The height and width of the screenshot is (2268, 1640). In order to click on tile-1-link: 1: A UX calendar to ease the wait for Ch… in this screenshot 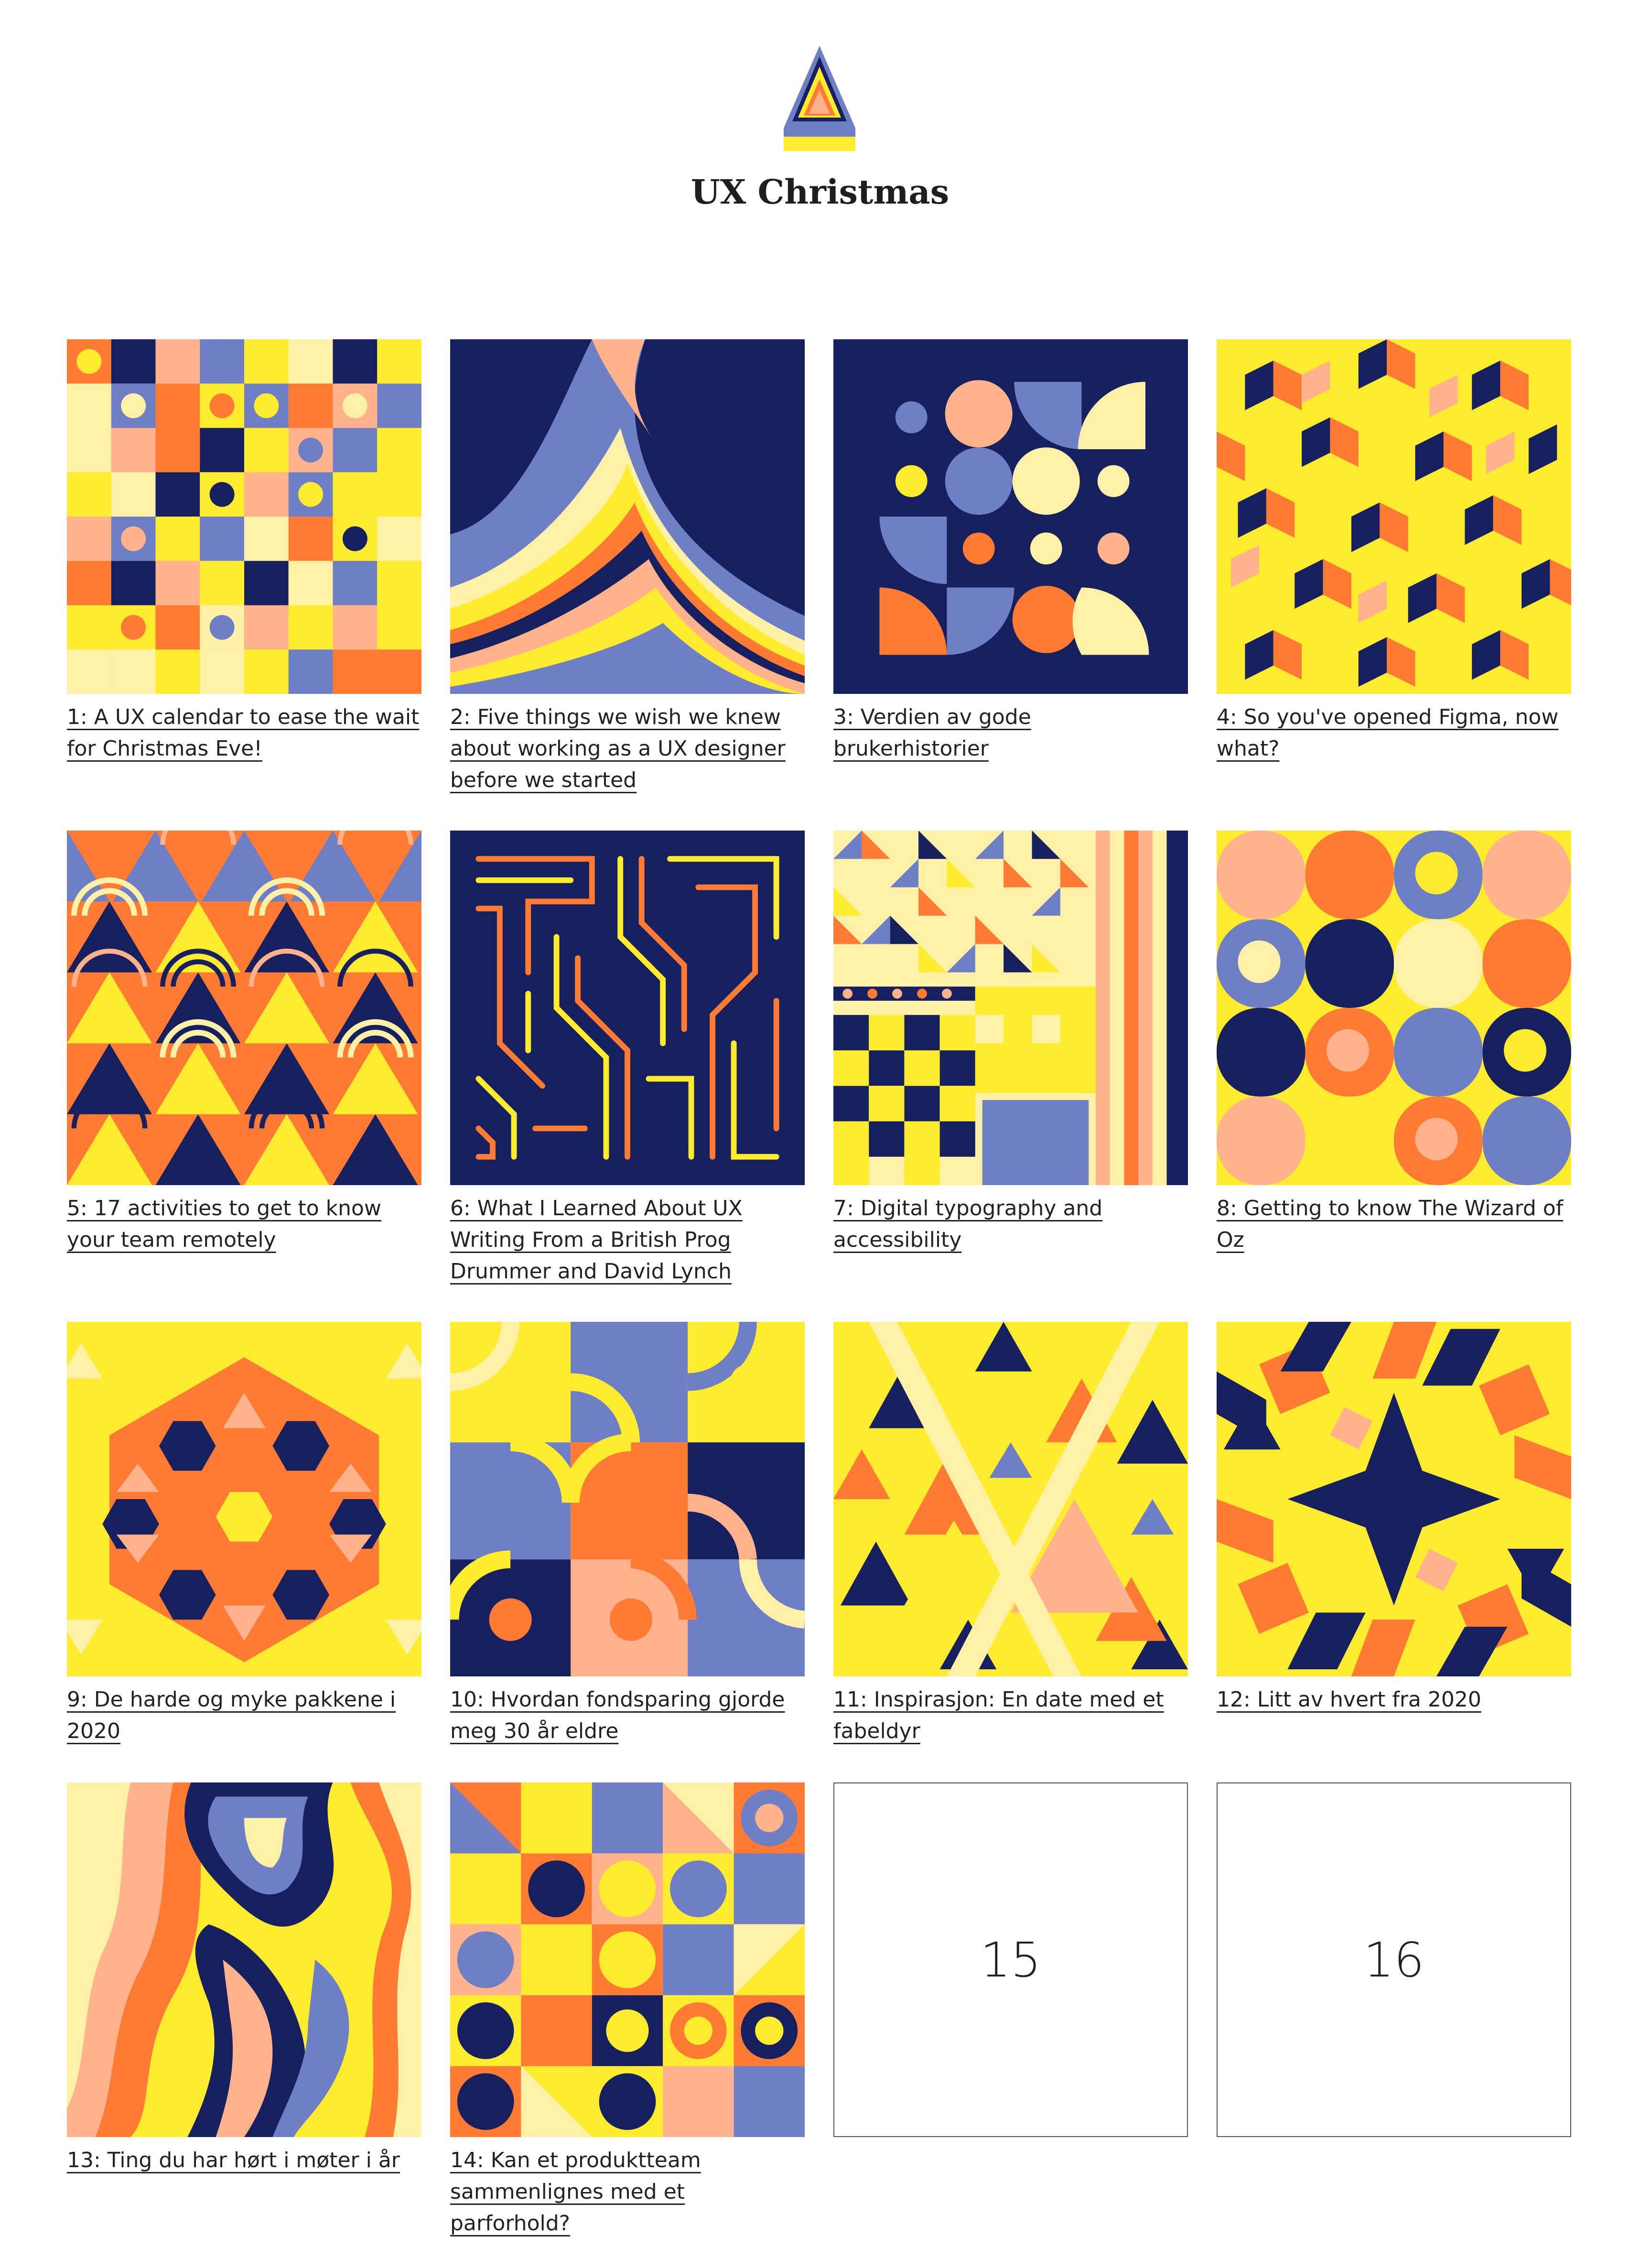, I will do `click(244, 734)`.